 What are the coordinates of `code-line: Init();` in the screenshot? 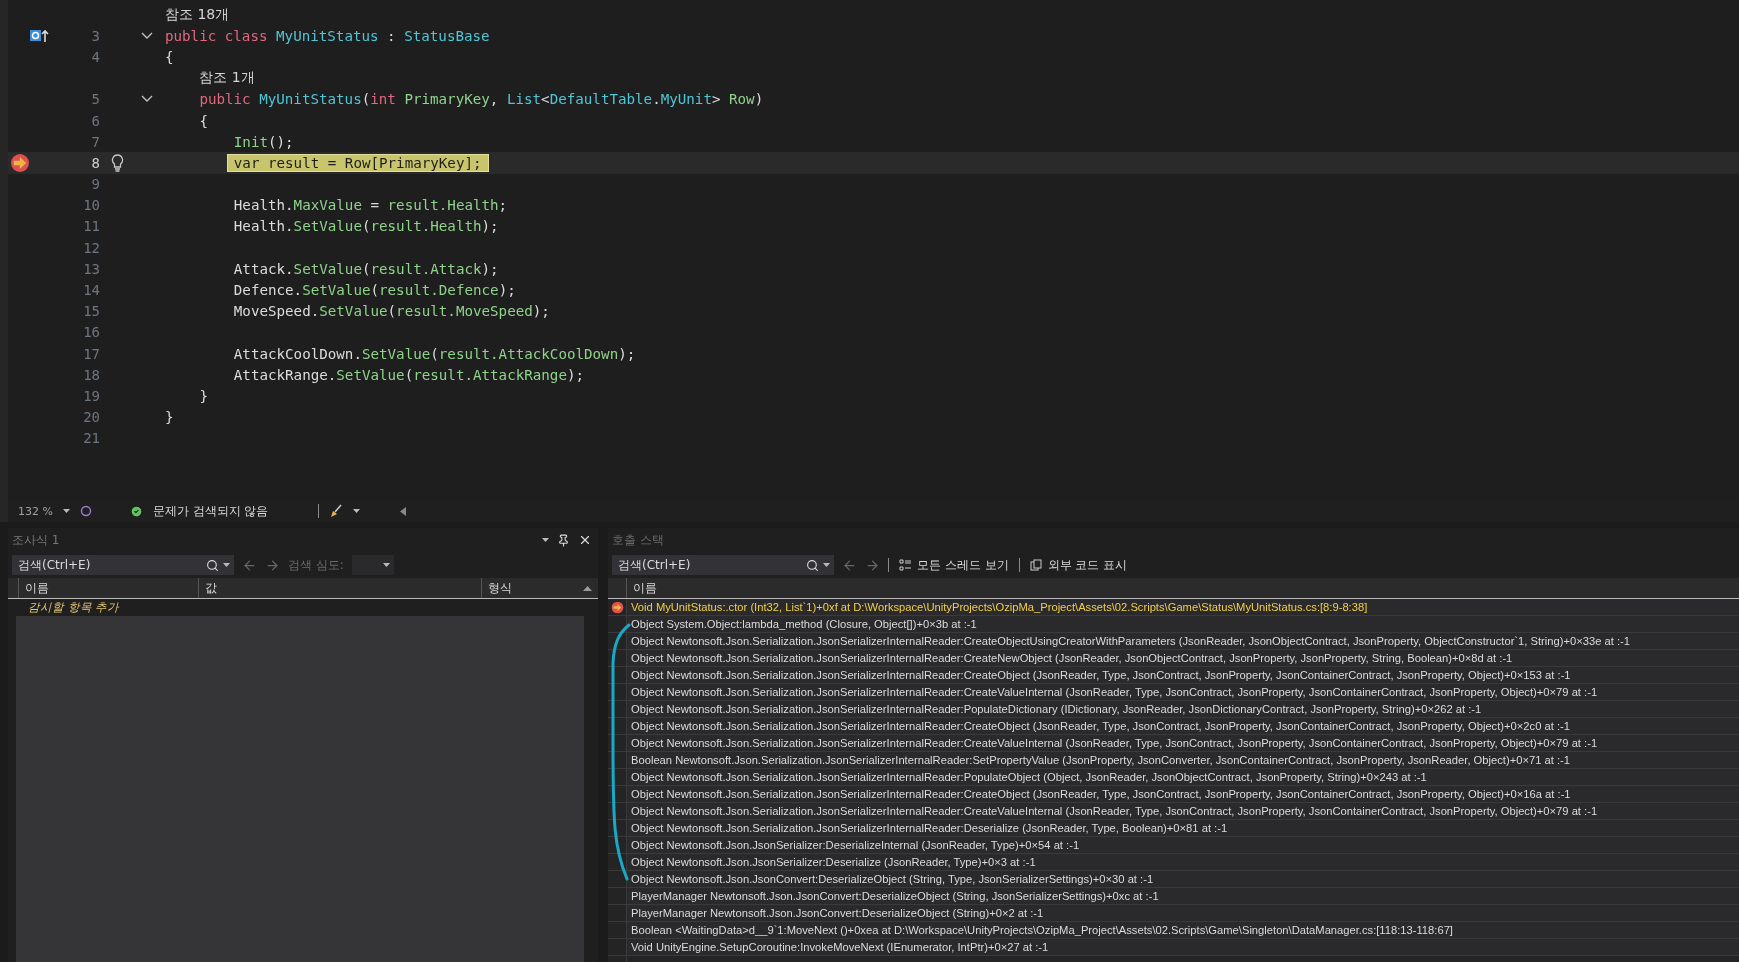 It's located at (263, 141).